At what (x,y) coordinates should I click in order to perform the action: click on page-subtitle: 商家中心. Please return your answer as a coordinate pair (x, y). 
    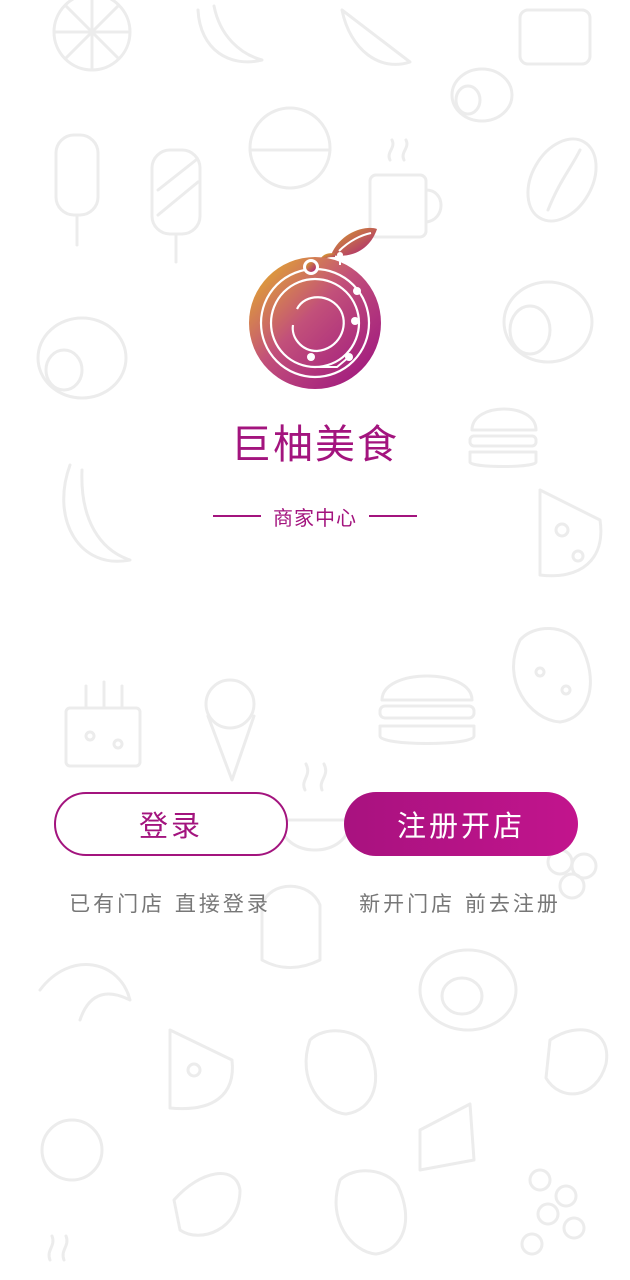
    Looking at the image, I should click on (315, 517).